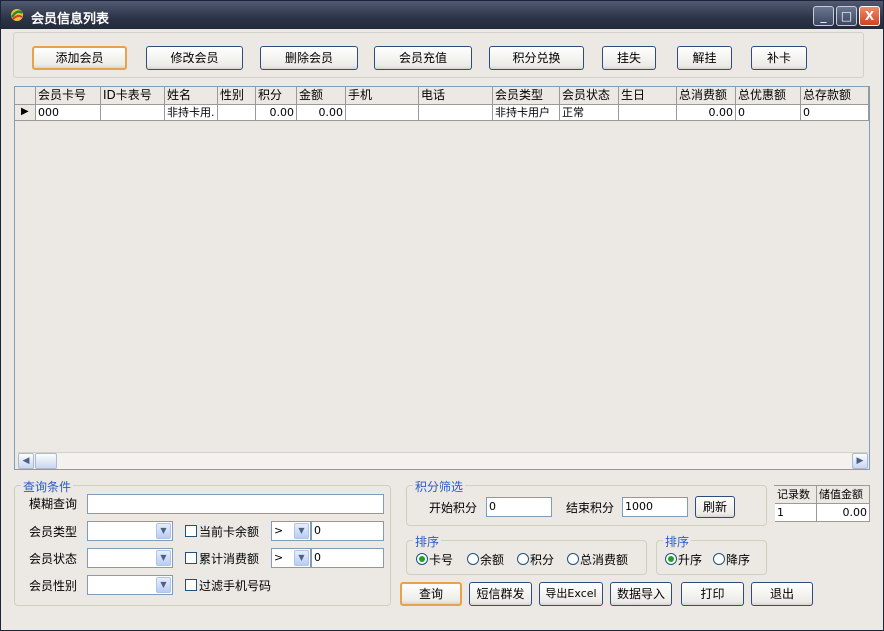 Image resolution: width=884 pixels, height=631 pixels. Describe the element at coordinates (796, 513) in the screenshot. I see `summary-cell: 1` at that location.